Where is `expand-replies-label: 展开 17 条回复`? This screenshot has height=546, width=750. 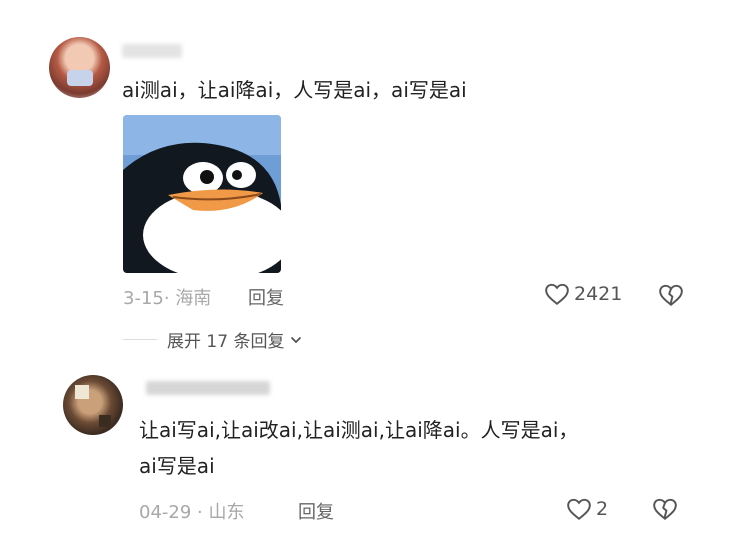 expand-replies-label: 展开 17 条回复 is located at coordinates (226, 342).